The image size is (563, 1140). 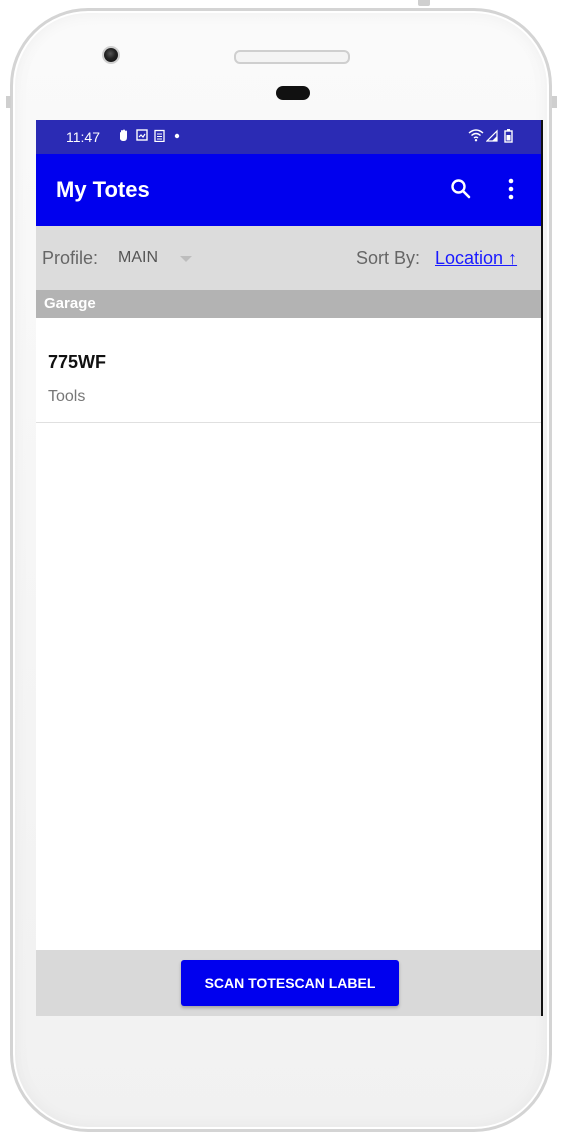 I want to click on battery-icon, so click(x=508, y=137).